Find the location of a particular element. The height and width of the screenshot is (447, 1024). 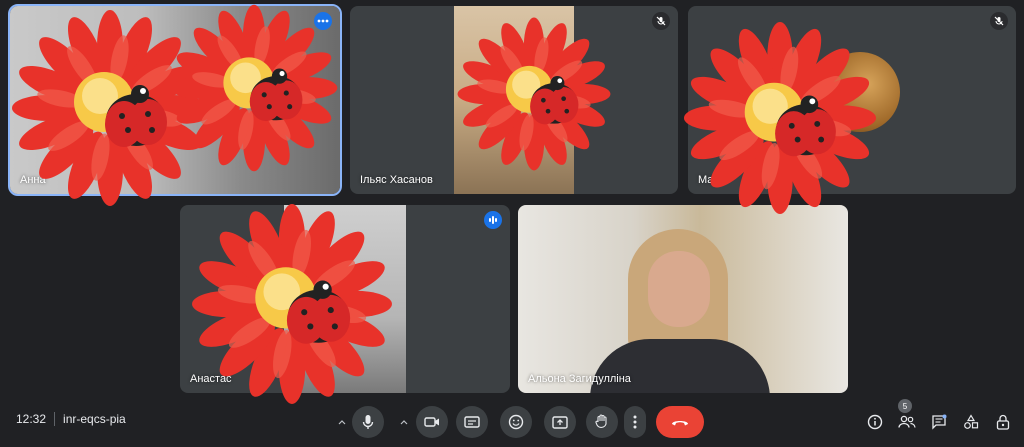

hang-up-icon is located at coordinates (680, 423).